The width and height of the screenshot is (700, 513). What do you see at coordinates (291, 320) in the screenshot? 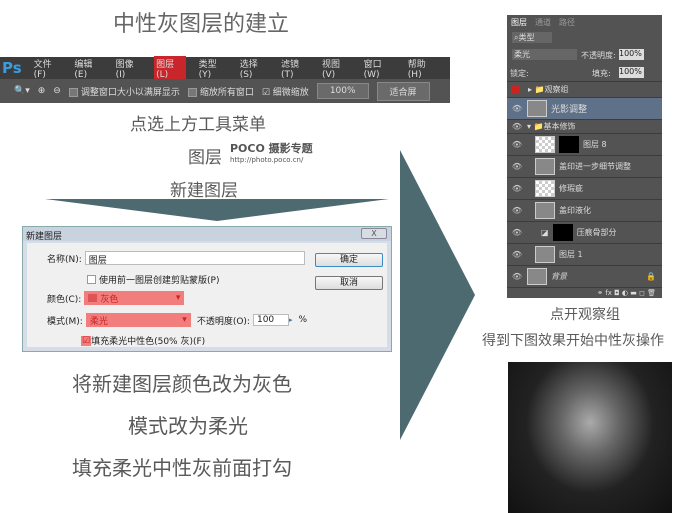
I see `opacity-slider-button: ▸` at bounding box center [291, 320].